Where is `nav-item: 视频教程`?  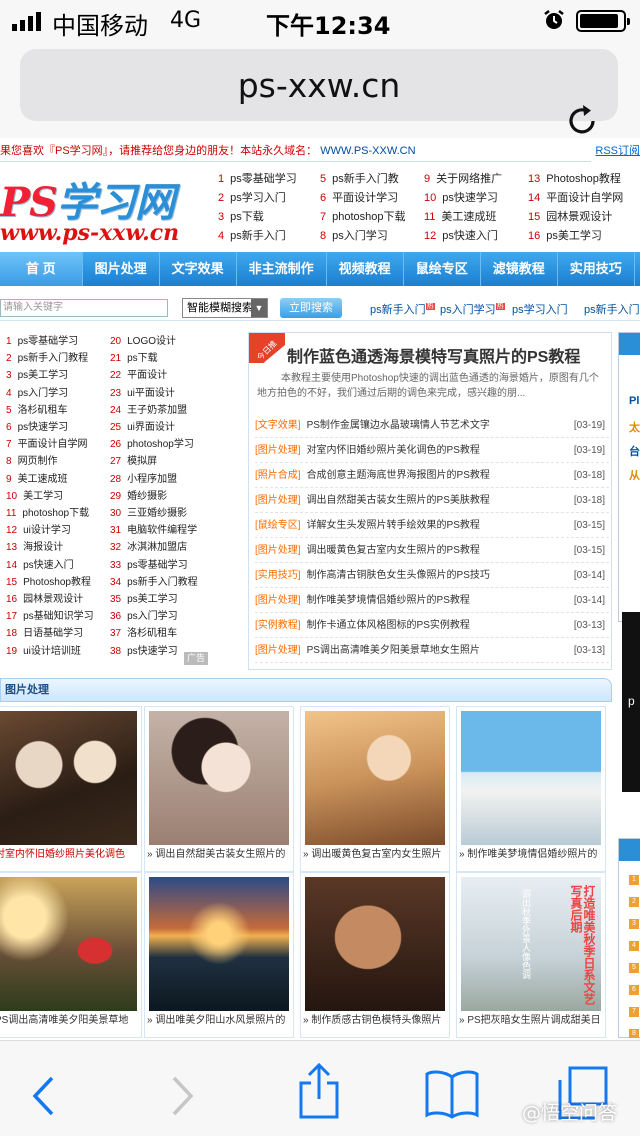 nav-item: 视频教程 is located at coordinates (365, 269).